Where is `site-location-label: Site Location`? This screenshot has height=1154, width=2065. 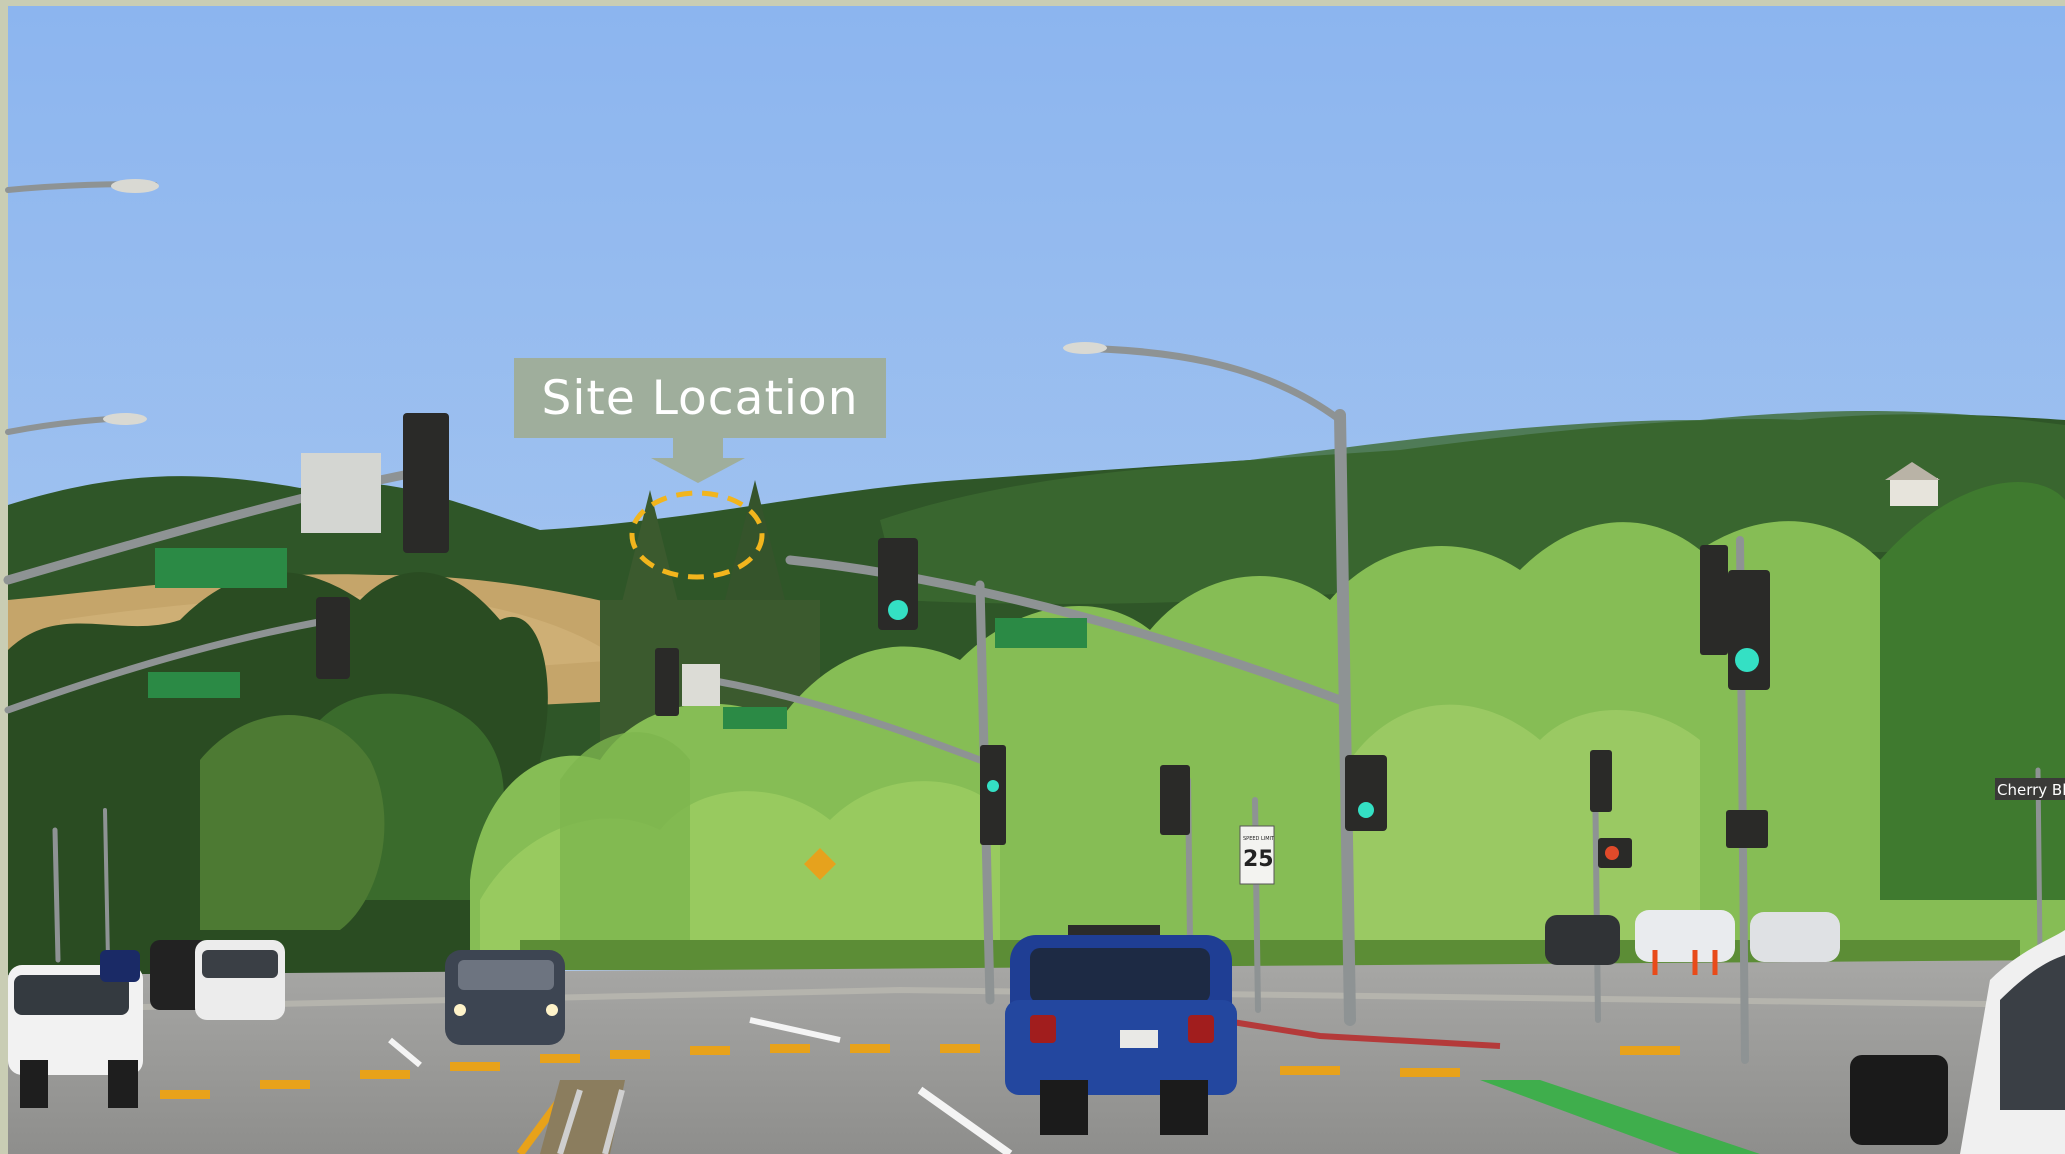 site-location-label: Site Location is located at coordinates (700, 398).